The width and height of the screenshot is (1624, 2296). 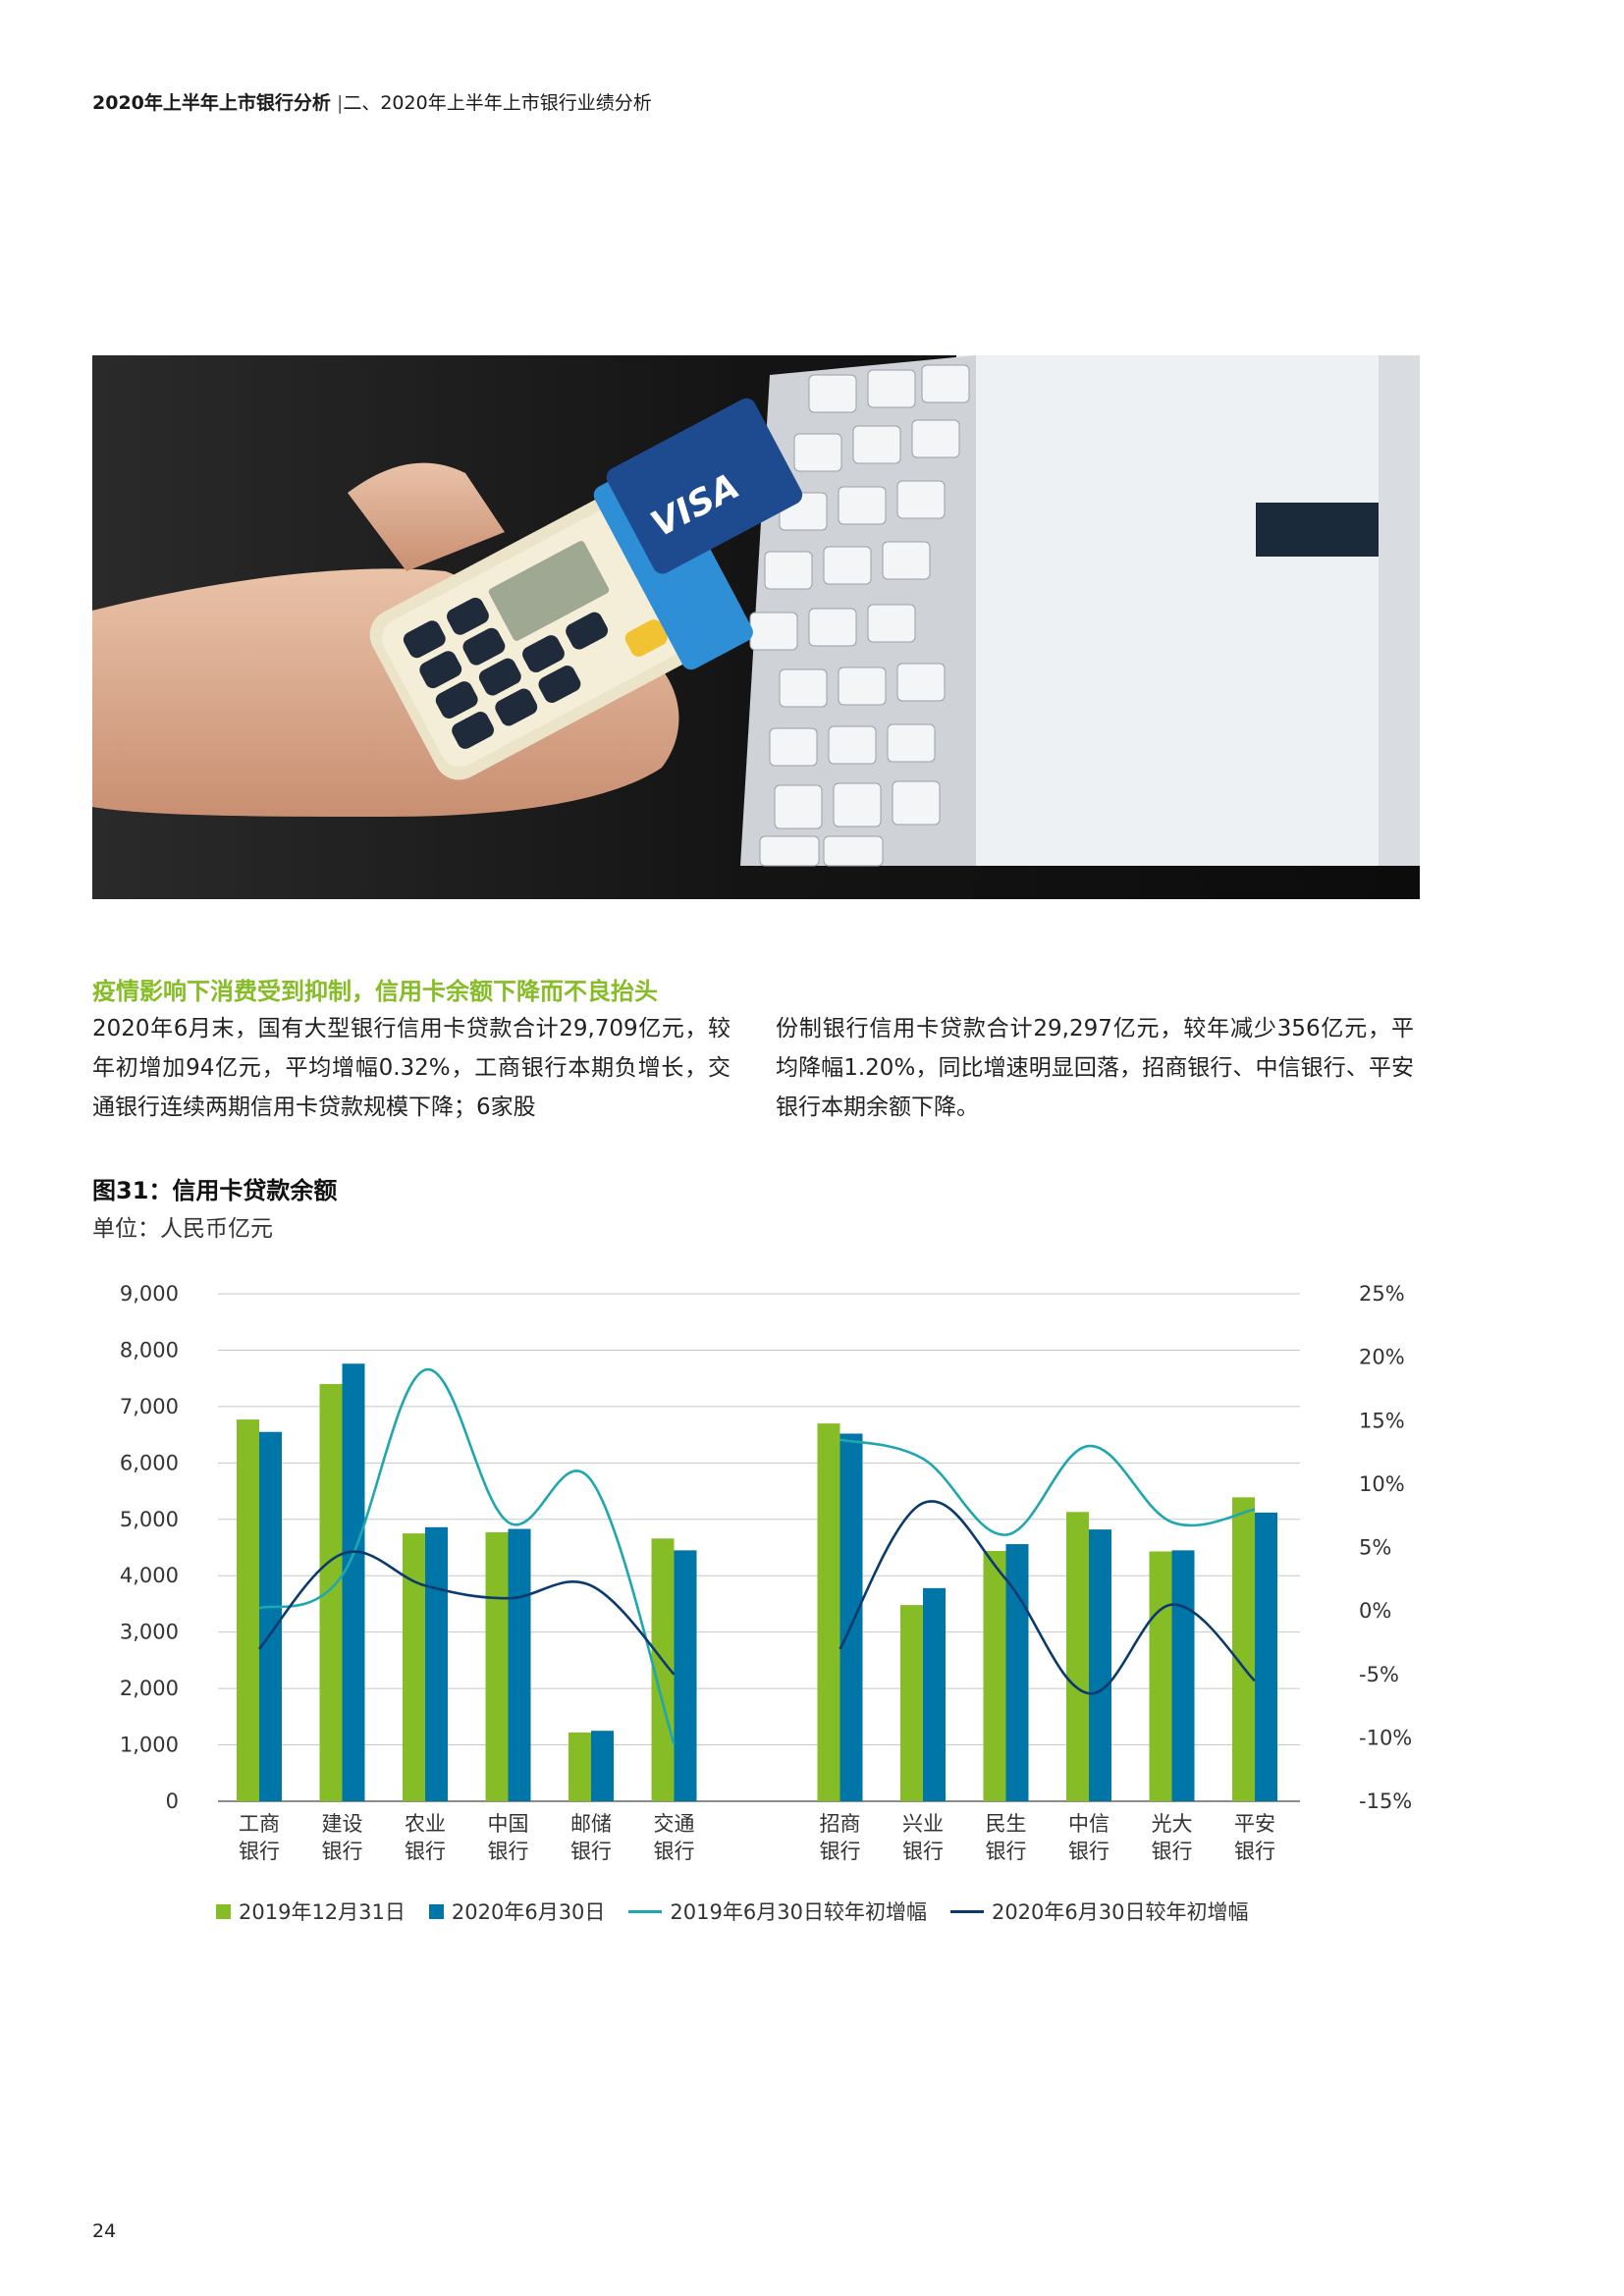 What do you see at coordinates (1120, 1912) in the screenshot?
I see `legend-label: 2020年6月30日较年初增幅` at bounding box center [1120, 1912].